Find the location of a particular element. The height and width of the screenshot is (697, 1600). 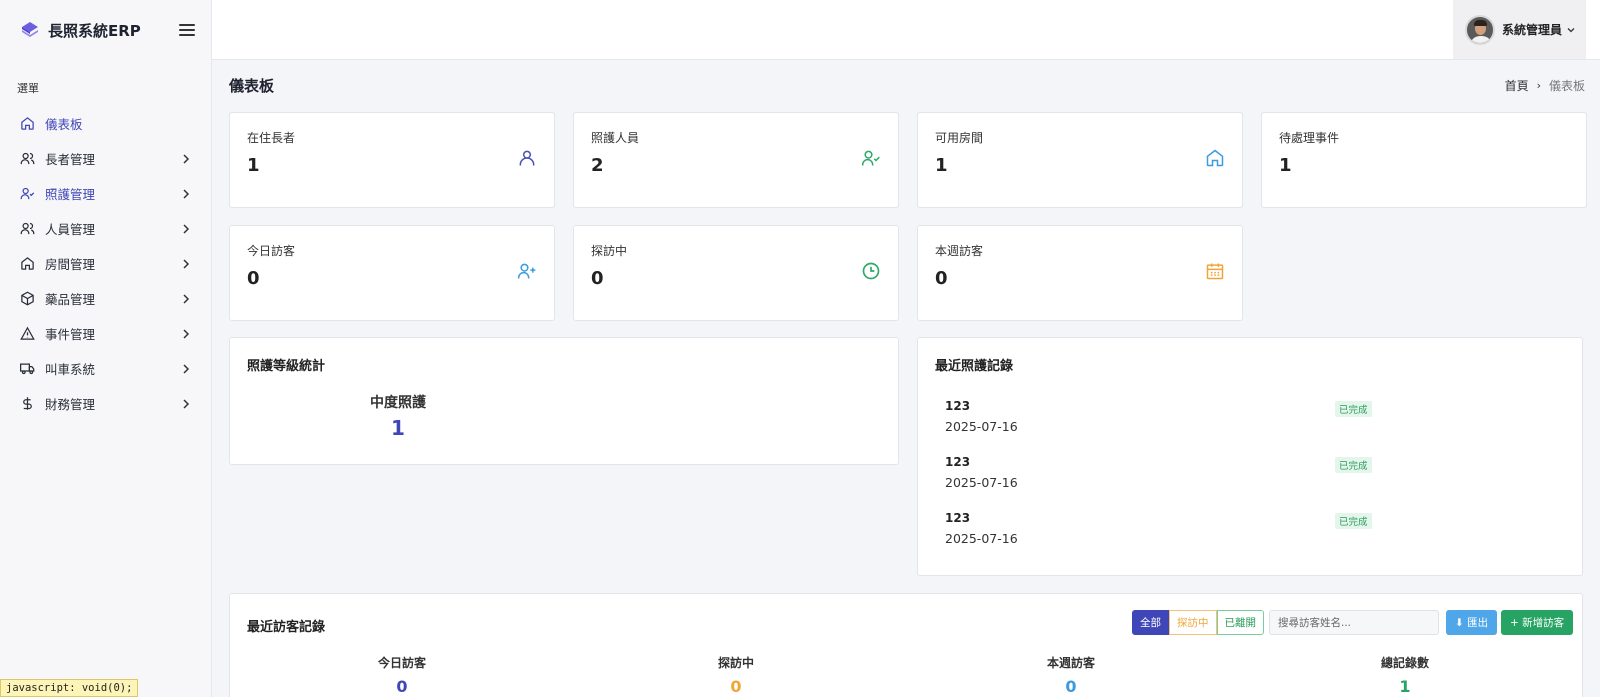

add-visitor-button: + 新增訪客 is located at coordinates (1537, 622).